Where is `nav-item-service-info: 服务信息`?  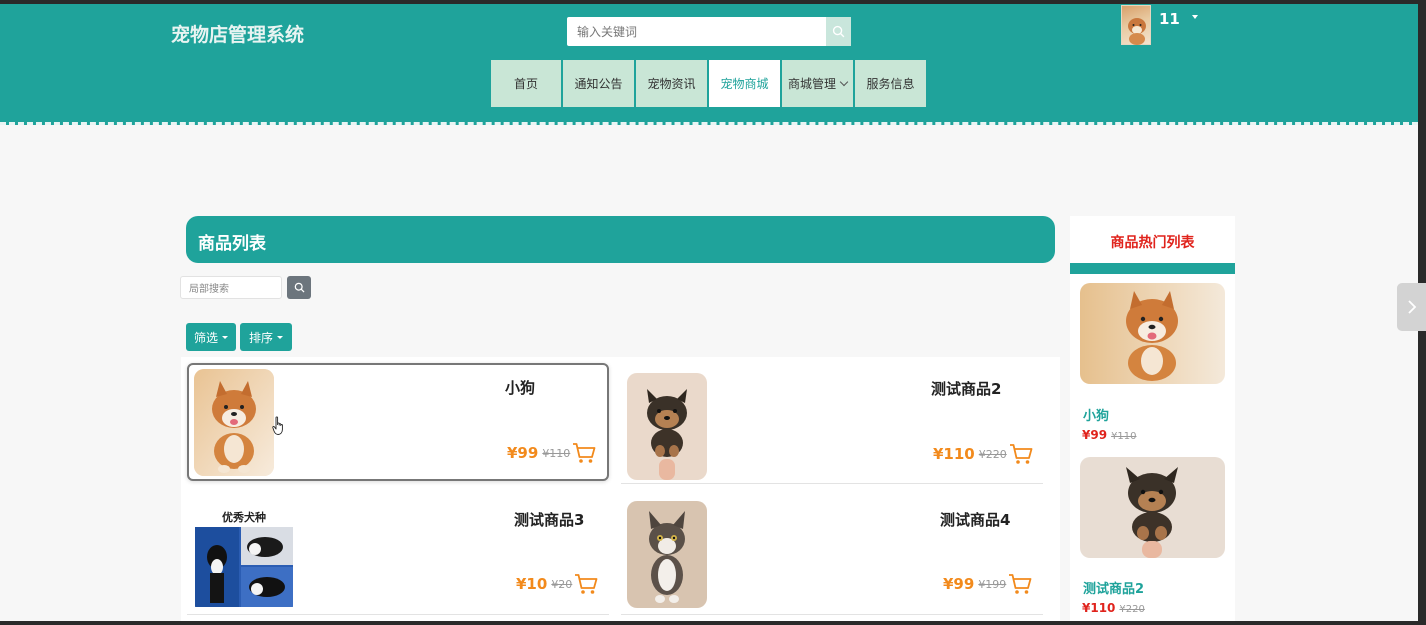
nav-item-service-info: 服务信息 is located at coordinates (890, 83).